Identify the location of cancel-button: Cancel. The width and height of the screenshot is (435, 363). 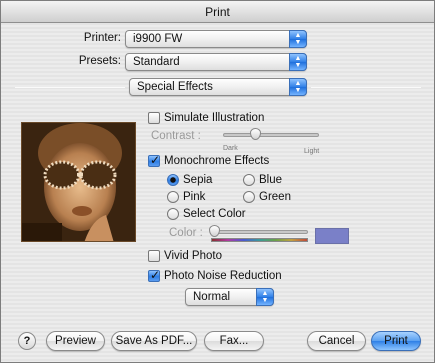
(336, 341).